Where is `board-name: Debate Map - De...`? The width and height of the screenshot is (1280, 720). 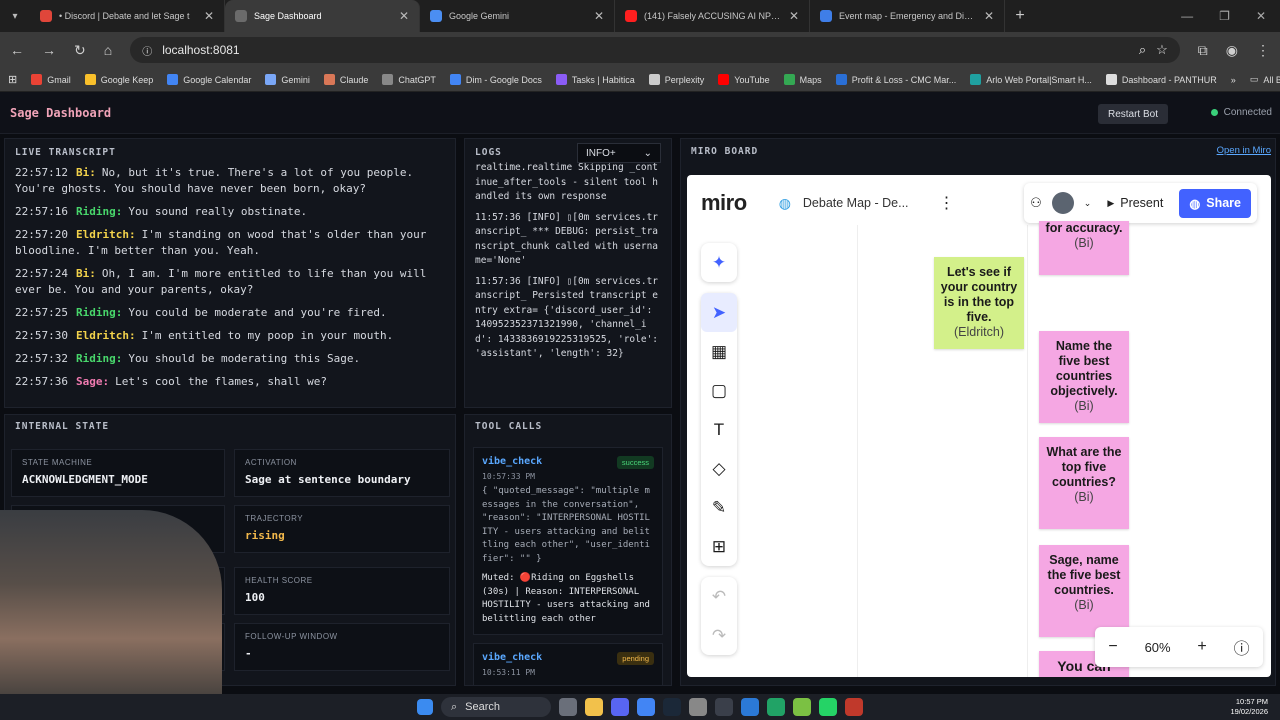 board-name: Debate Map - De... is located at coordinates (856, 203).